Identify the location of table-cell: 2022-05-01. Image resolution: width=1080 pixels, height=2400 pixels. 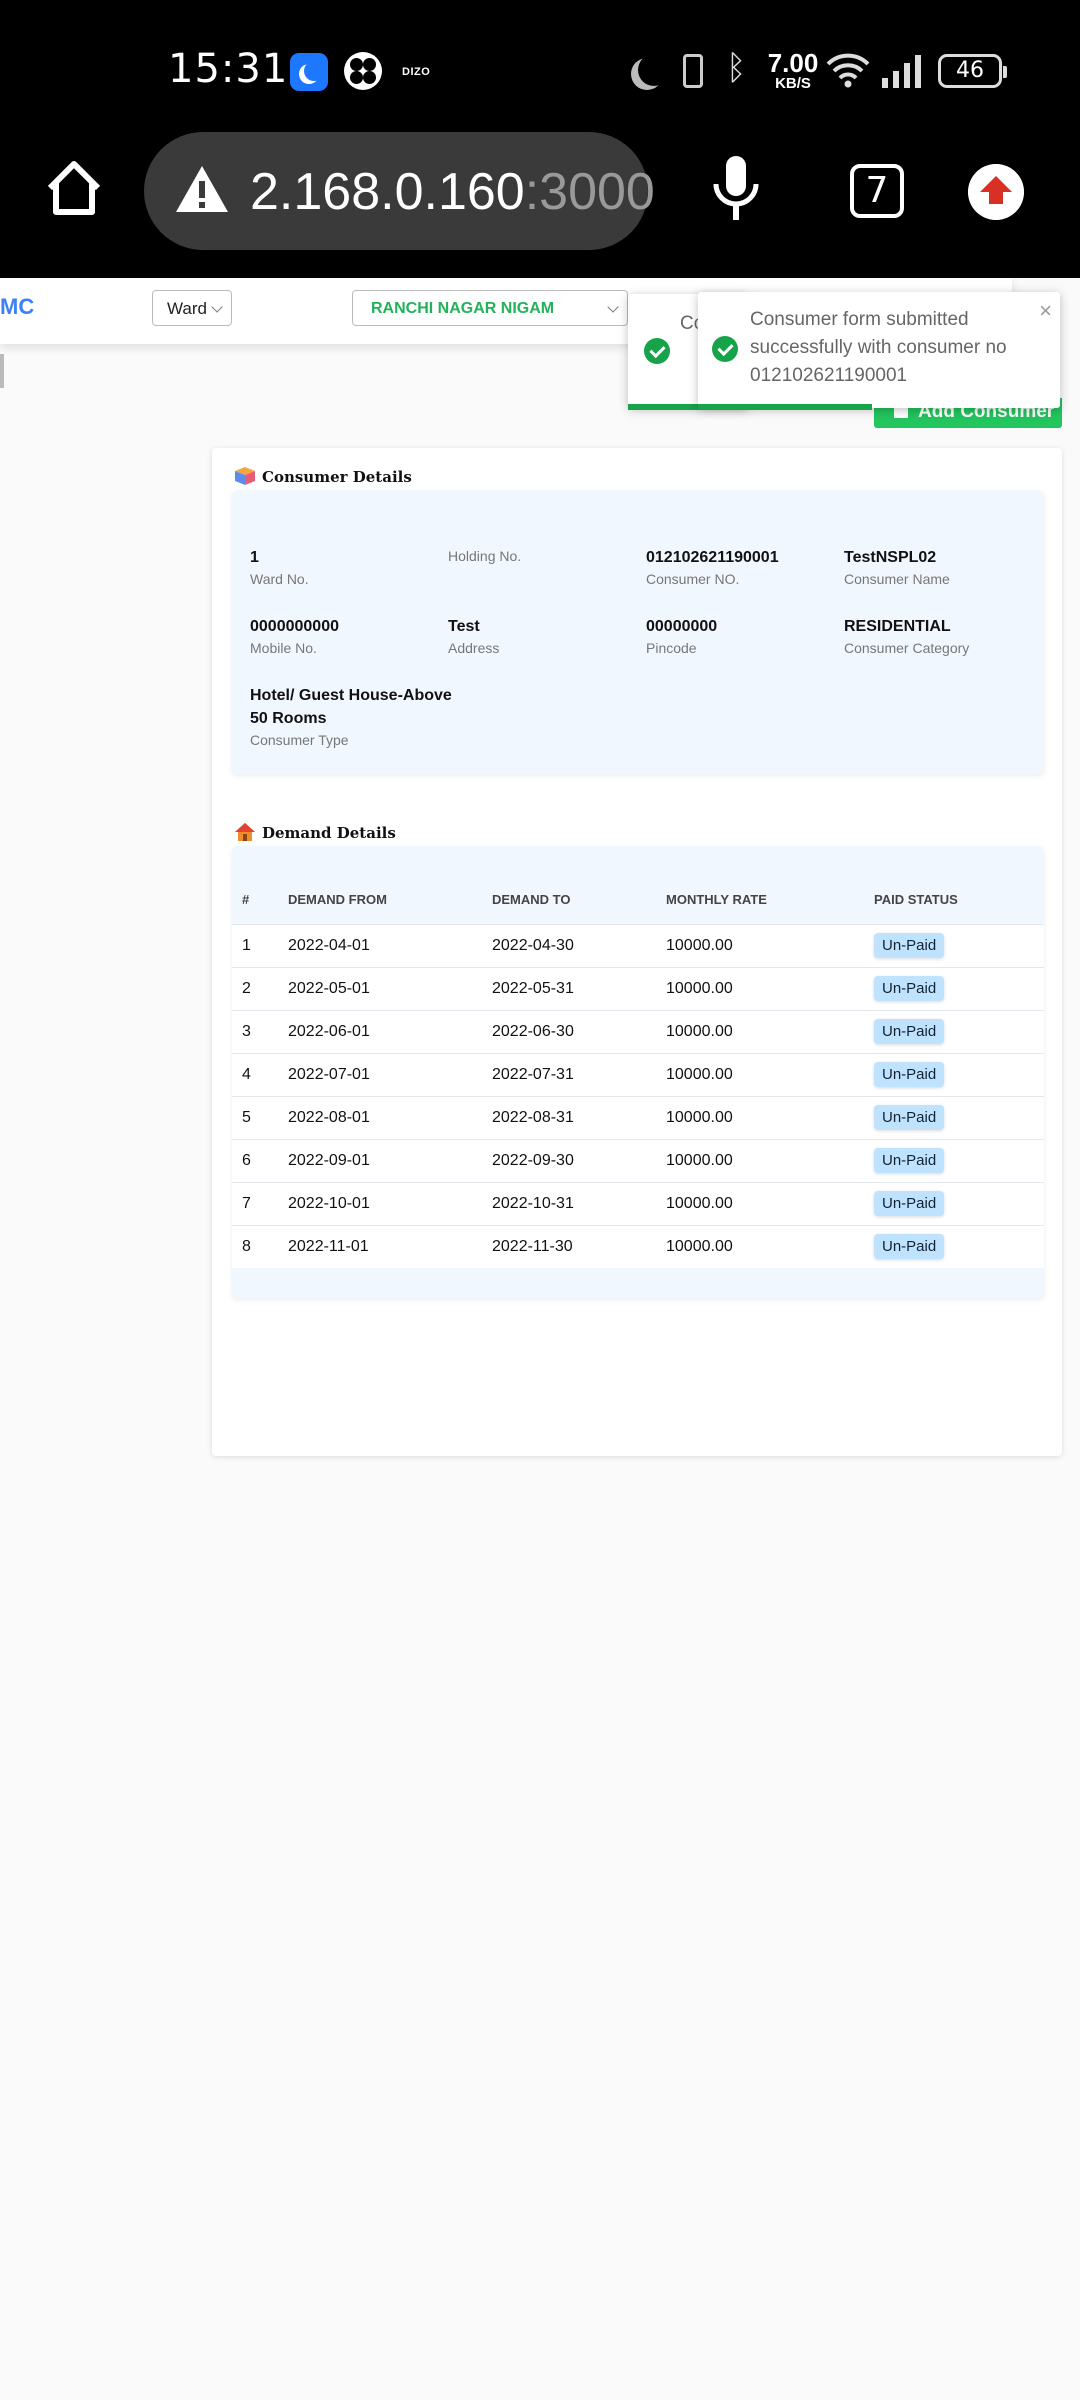
(380, 988).